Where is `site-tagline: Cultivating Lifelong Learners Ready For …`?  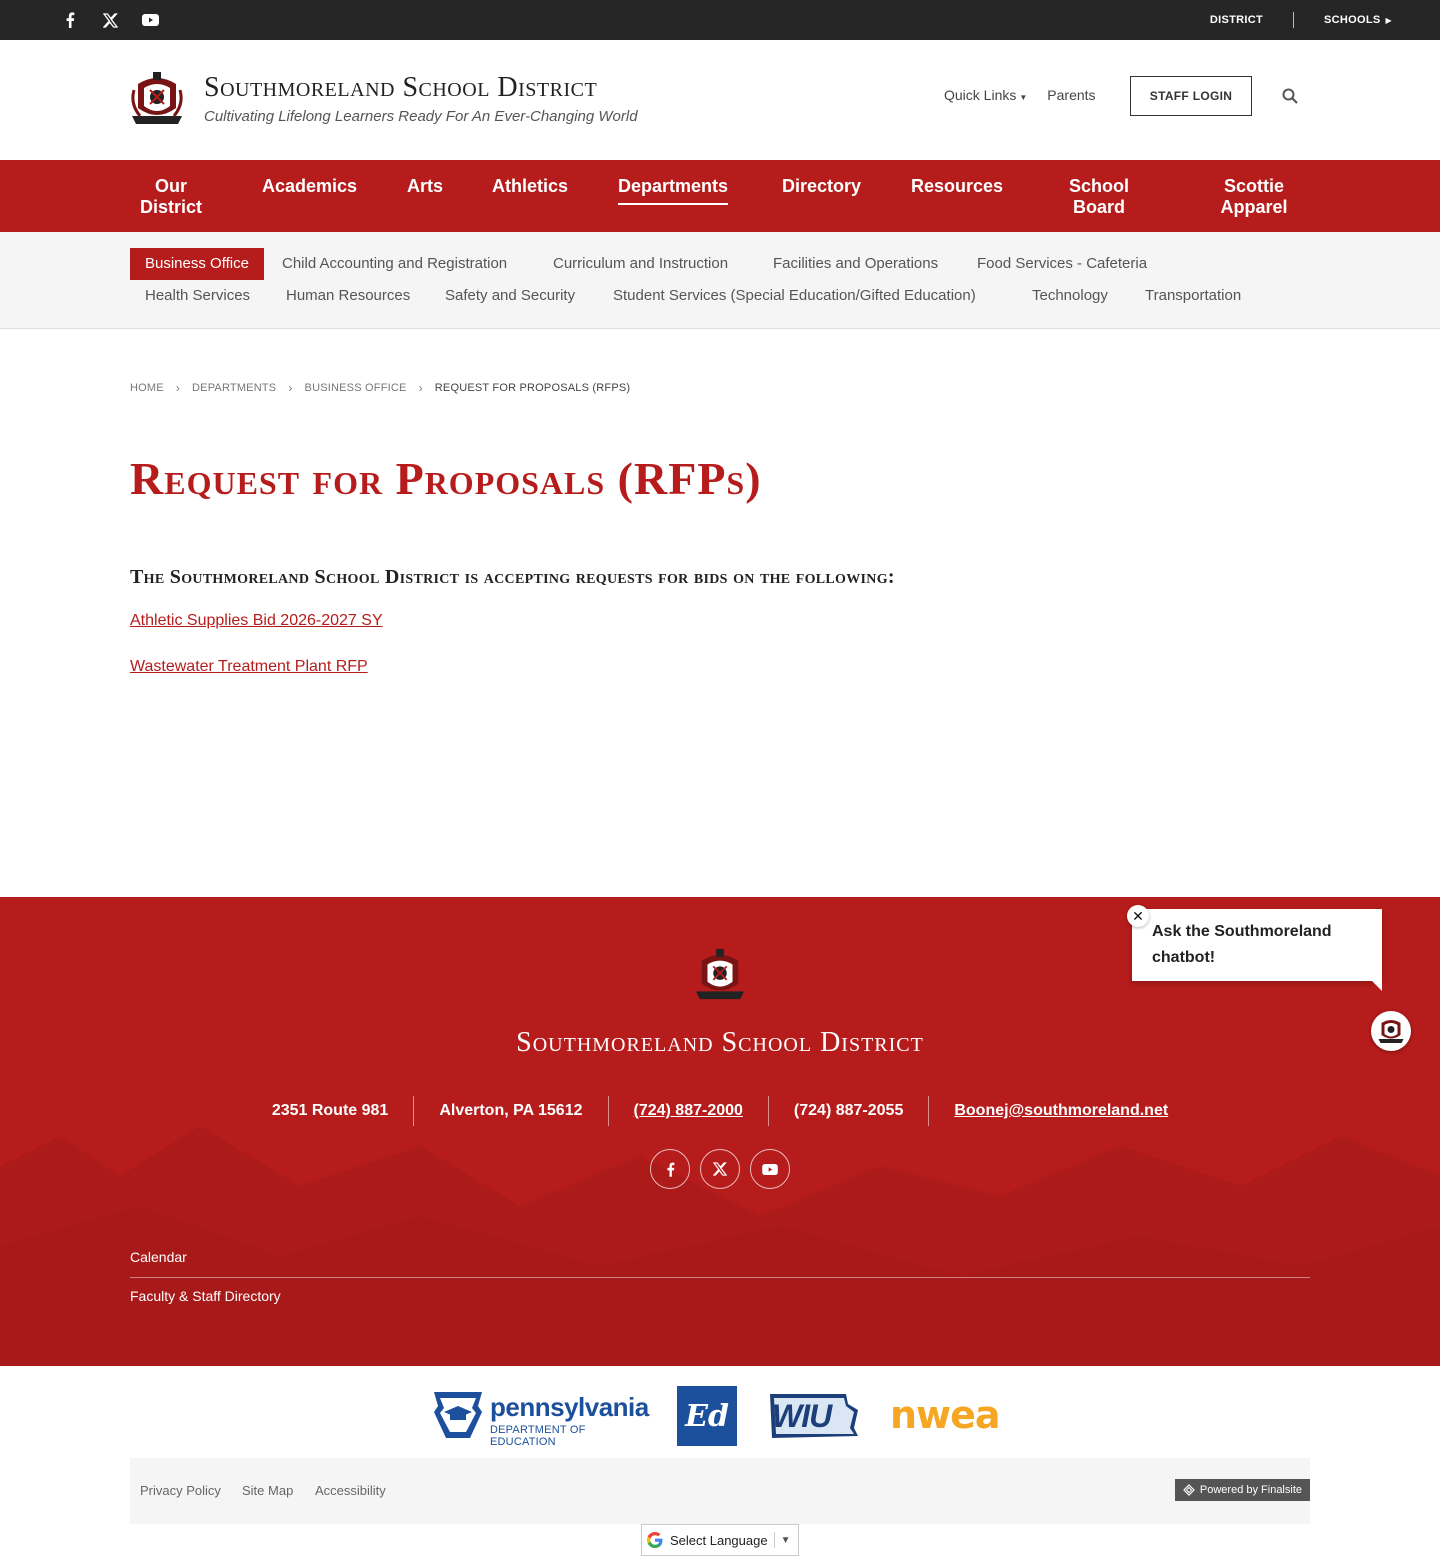 site-tagline: Cultivating Lifelong Learners Ready For … is located at coordinates (421, 116).